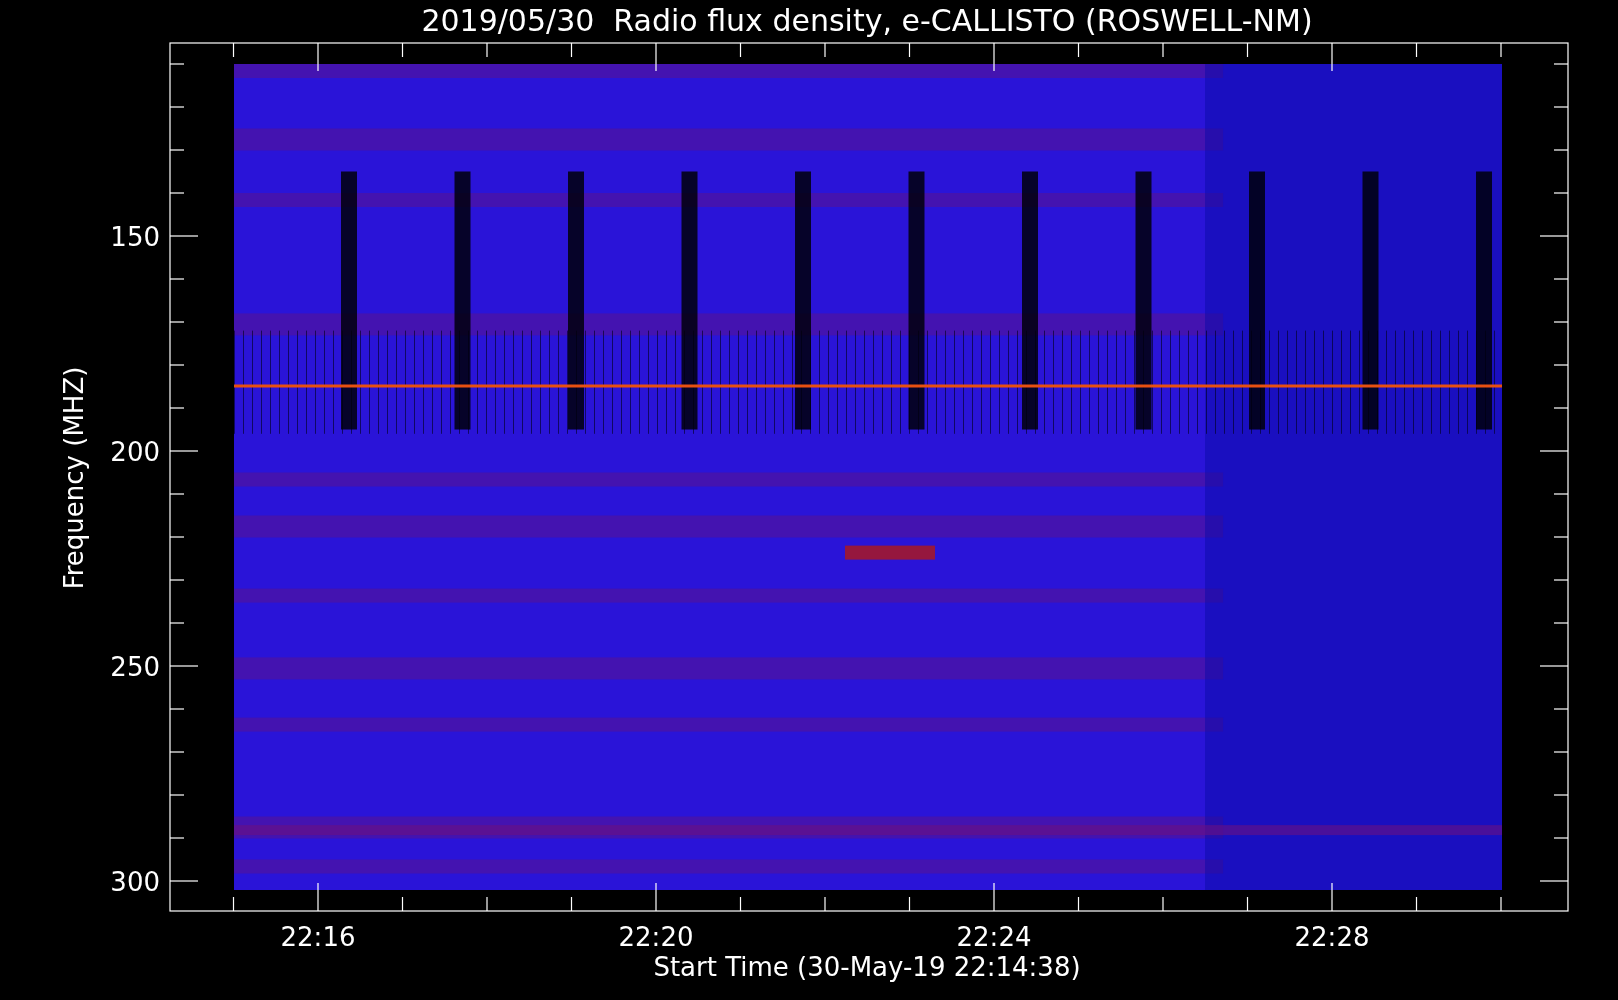 This screenshot has width=1618, height=1000. I want to click on x-tick-label: 22:20, so click(656, 937).